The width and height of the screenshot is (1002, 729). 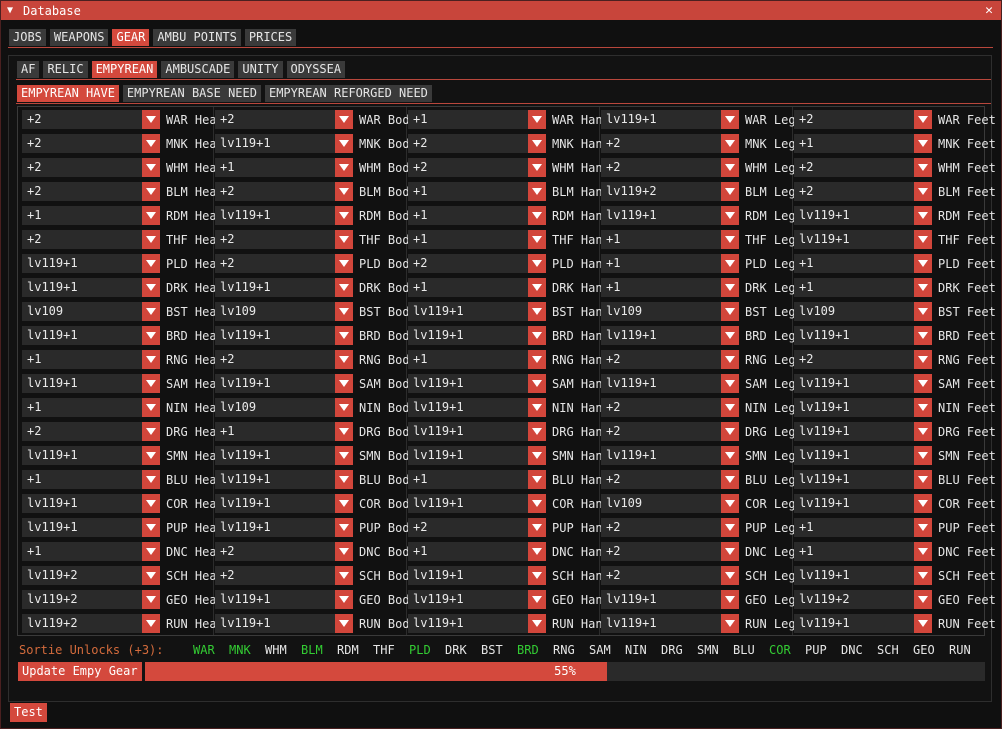 What do you see at coordinates (79, 37) in the screenshot?
I see `tab-weapons: WEAPONS` at bounding box center [79, 37].